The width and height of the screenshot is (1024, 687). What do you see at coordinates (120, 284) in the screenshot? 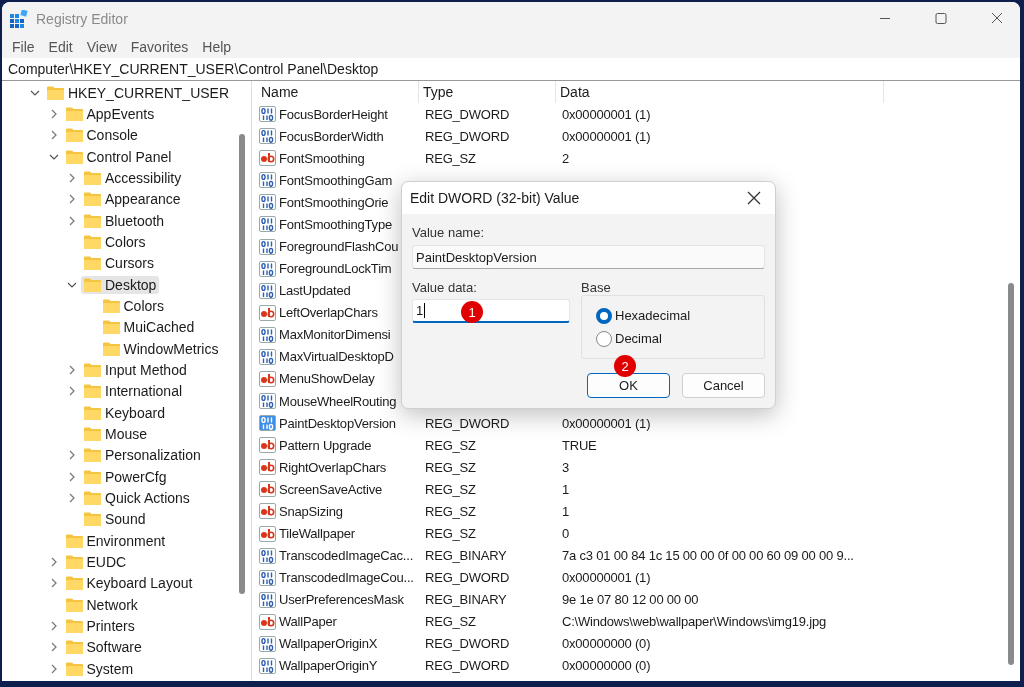
I see `tree-item: Desktop` at bounding box center [120, 284].